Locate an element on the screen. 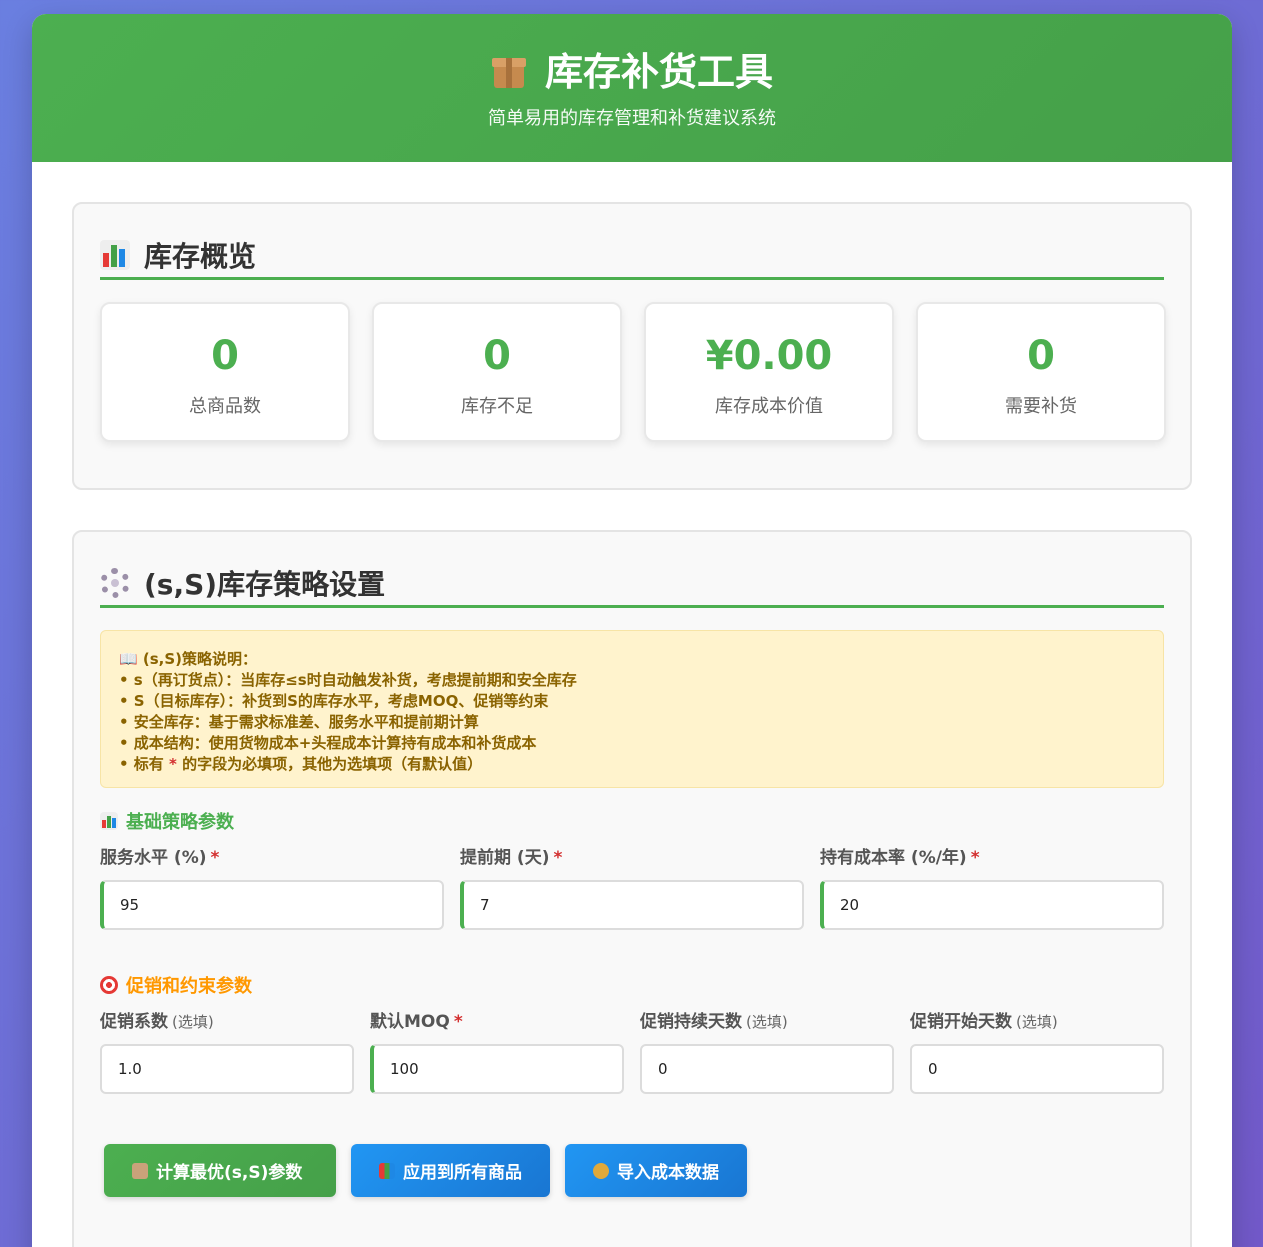 This screenshot has width=1263, height=1247. basic-params-heading: 基础策略参数 is located at coordinates (167, 821).